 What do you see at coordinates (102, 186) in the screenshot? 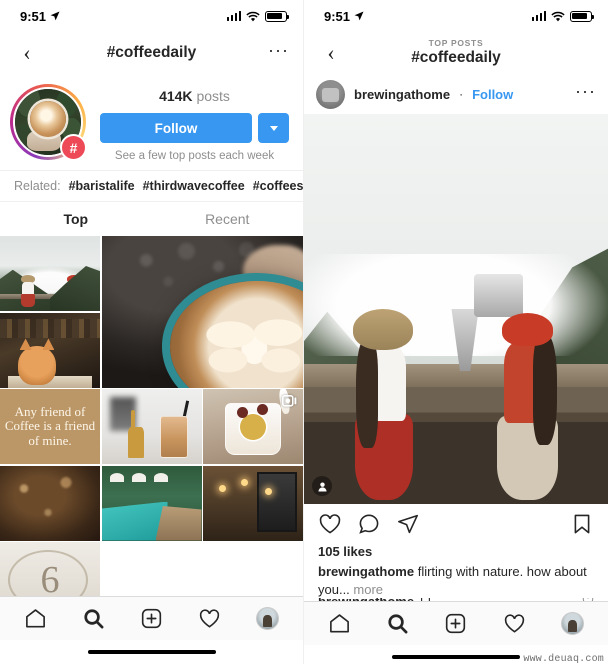
I see `related-tag-1: #baristalife` at bounding box center [102, 186].